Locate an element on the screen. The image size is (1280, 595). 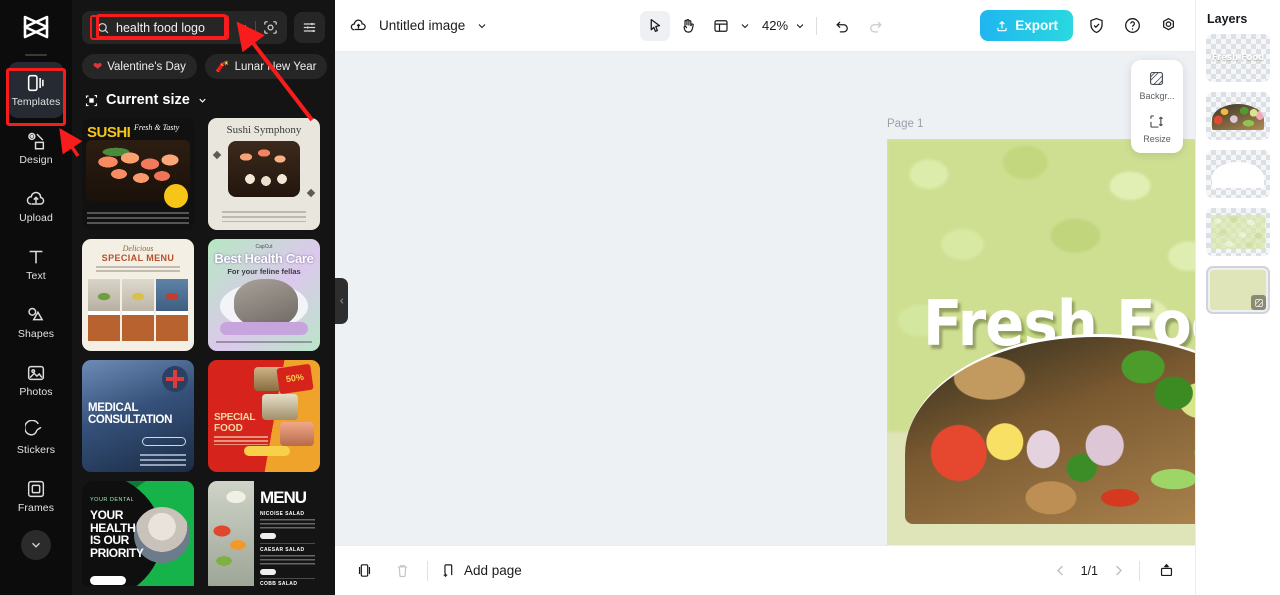
panel-collapse-handle is located at coordinates (341, 301).